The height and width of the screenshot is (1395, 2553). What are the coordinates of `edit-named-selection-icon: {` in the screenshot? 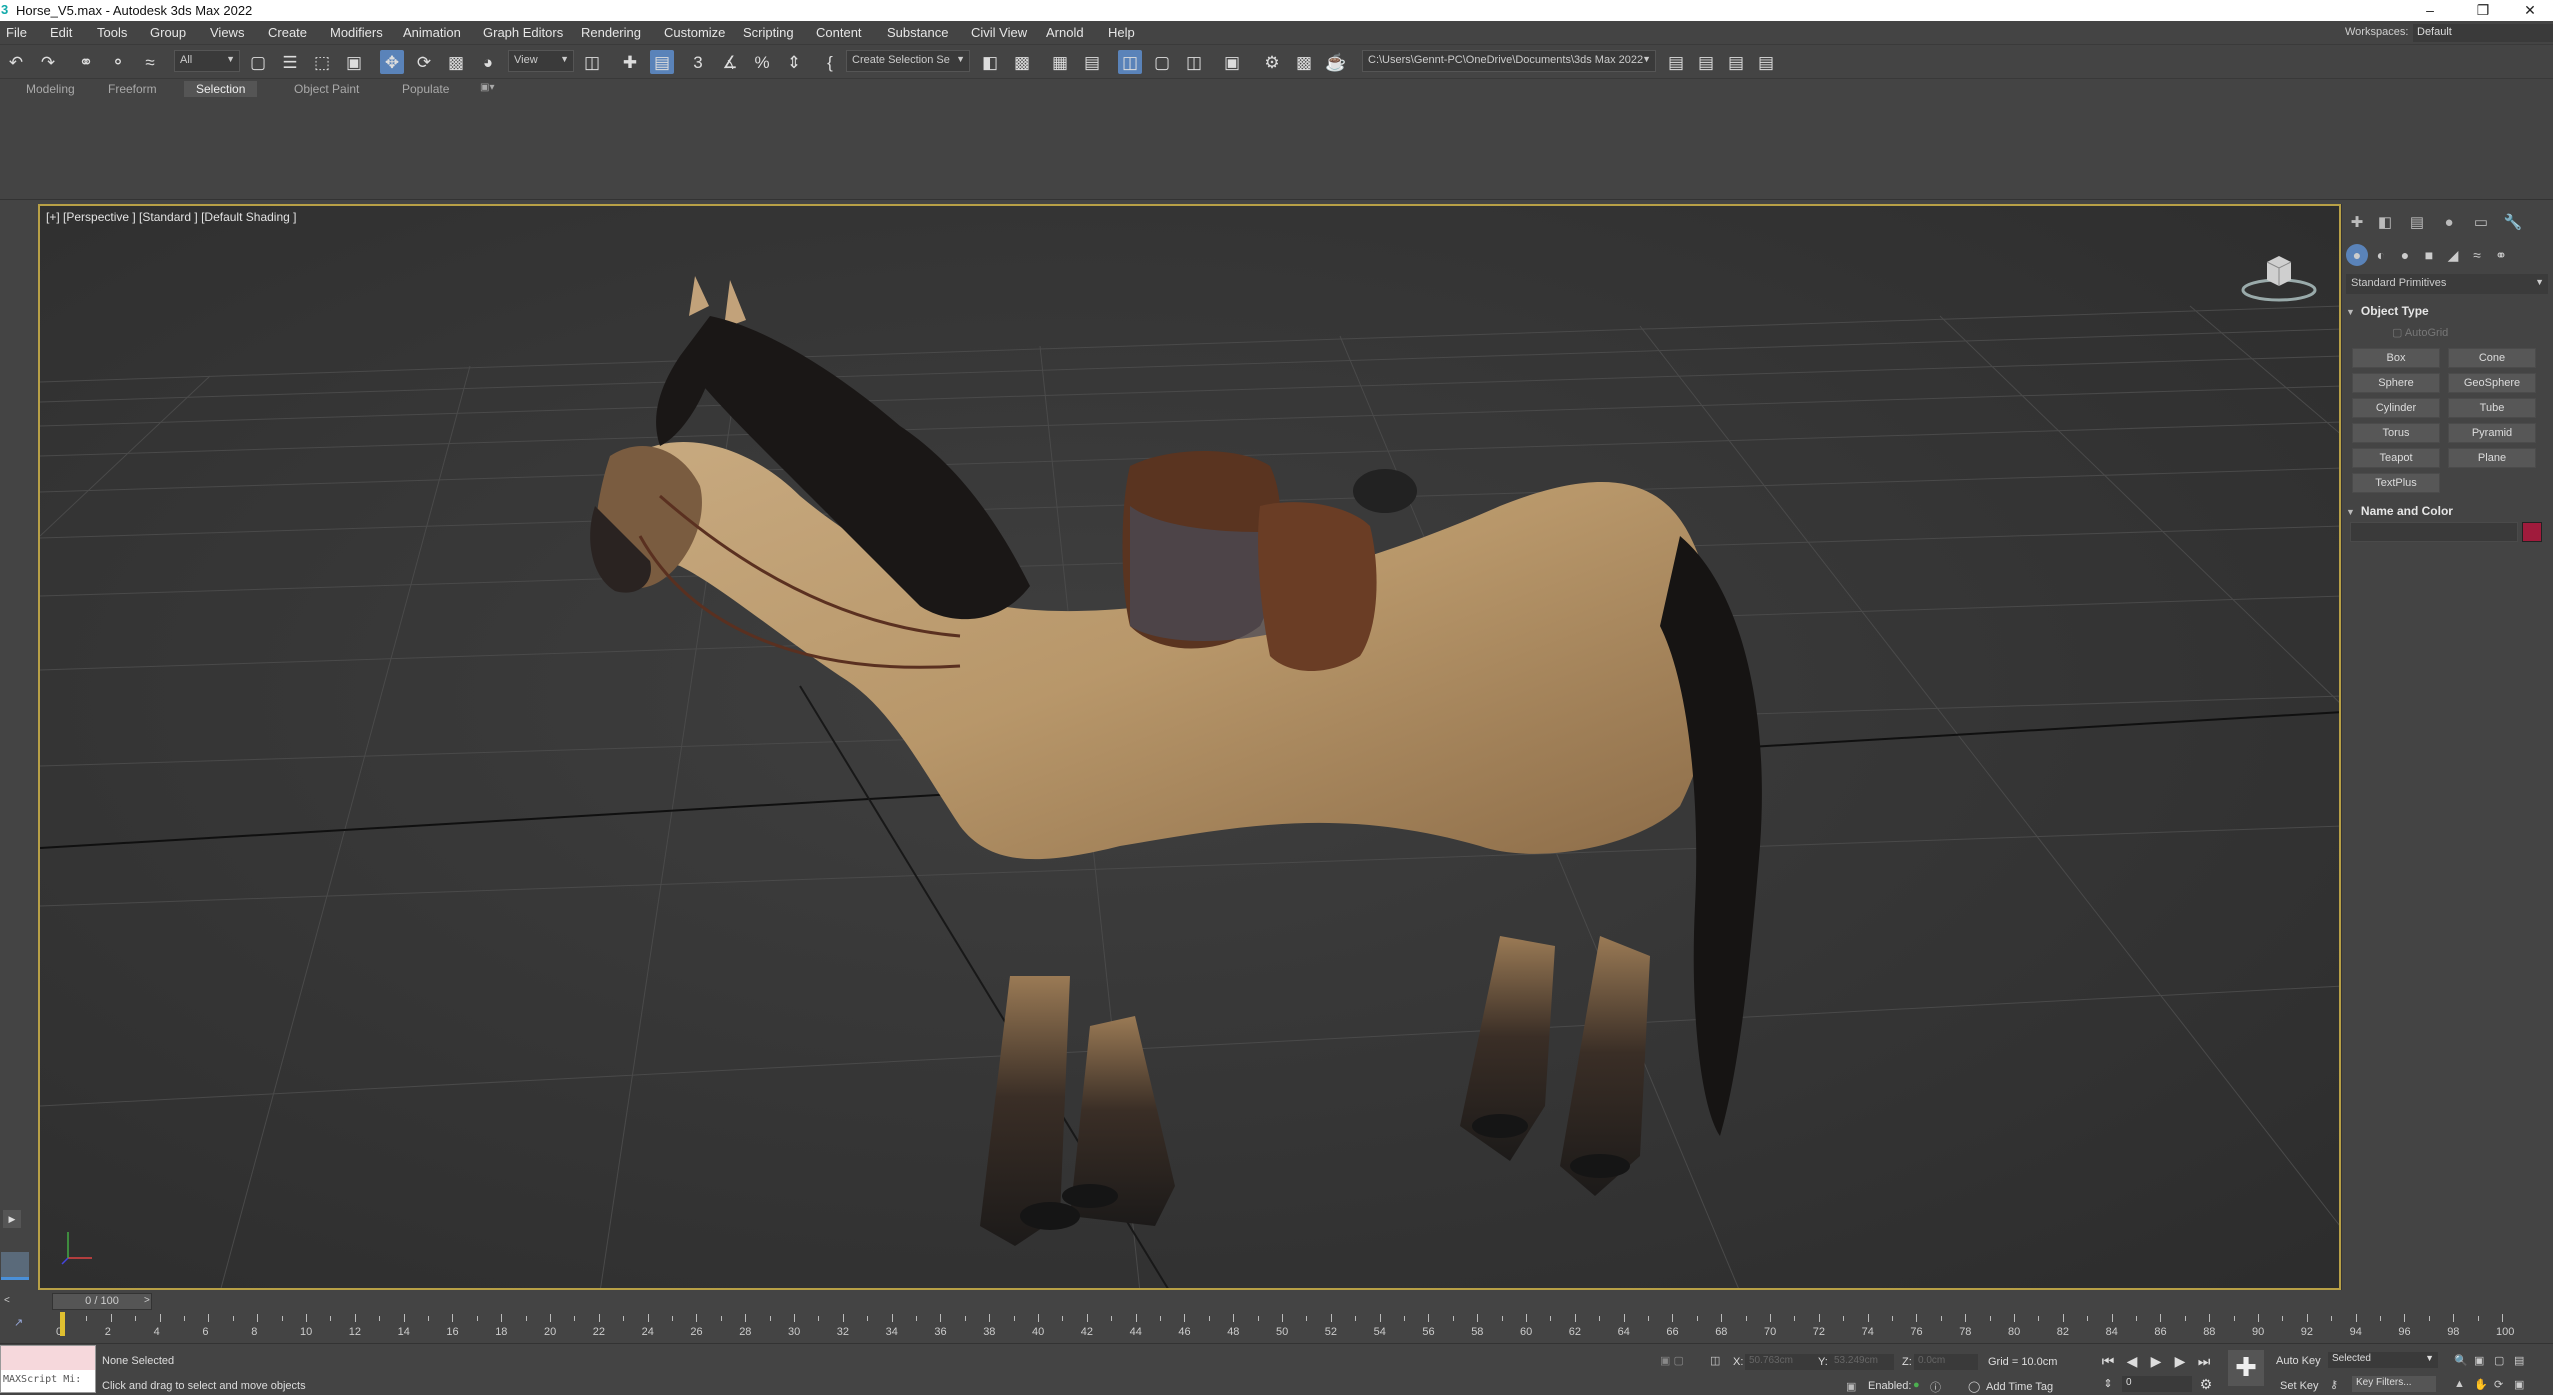 It's located at (830, 62).